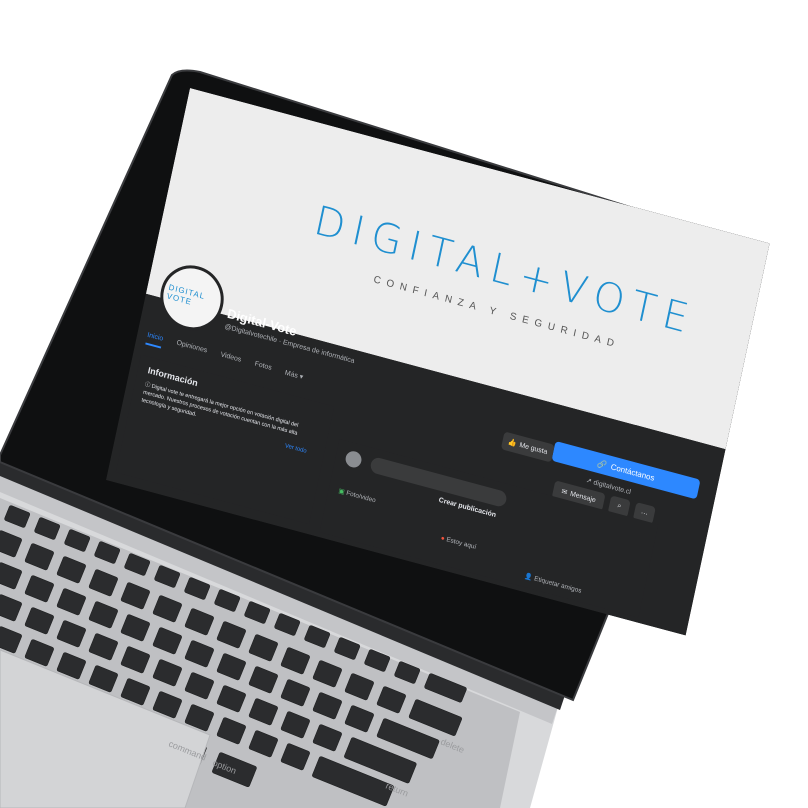 This screenshot has width=808, height=808. What do you see at coordinates (185, 294) in the screenshot?
I see `avatar-logo-text: DIGITAL VOTE` at bounding box center [185, 294].